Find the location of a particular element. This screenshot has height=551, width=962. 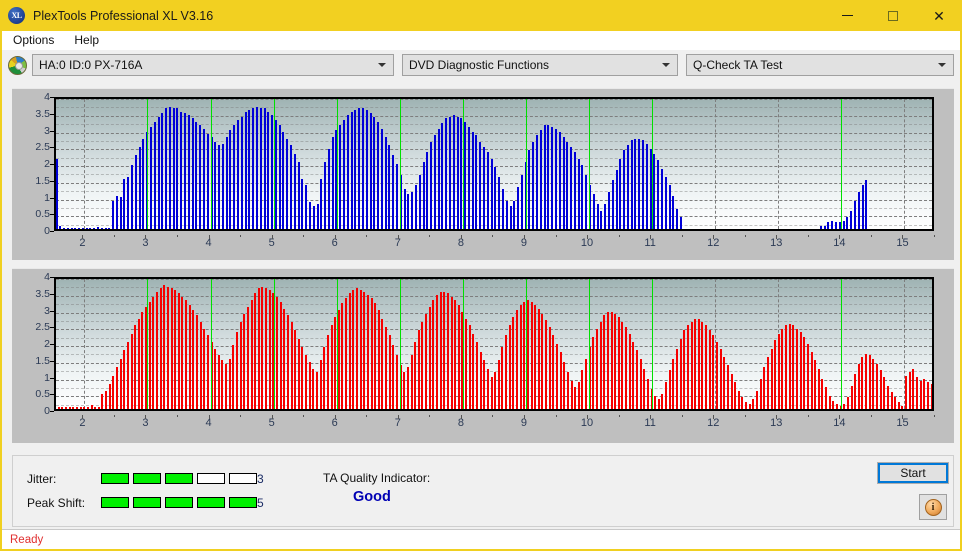

drive-select: HA:0 ID:0 PX-716A is located at coordinates (213, 65).